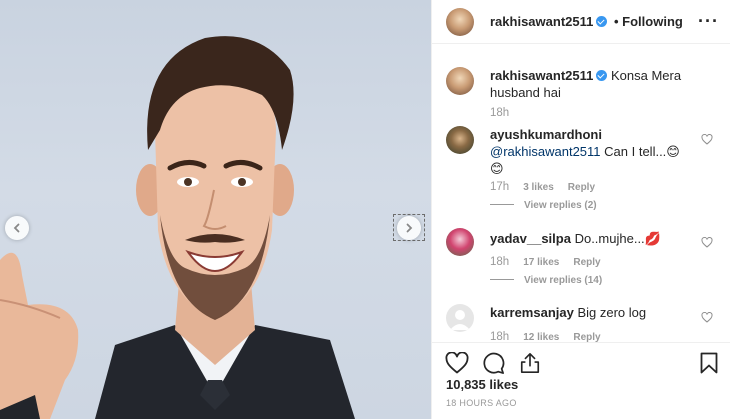 This screenshot has height=419, width=730. I want to click on comment-time: 17h, so click(500, 187).